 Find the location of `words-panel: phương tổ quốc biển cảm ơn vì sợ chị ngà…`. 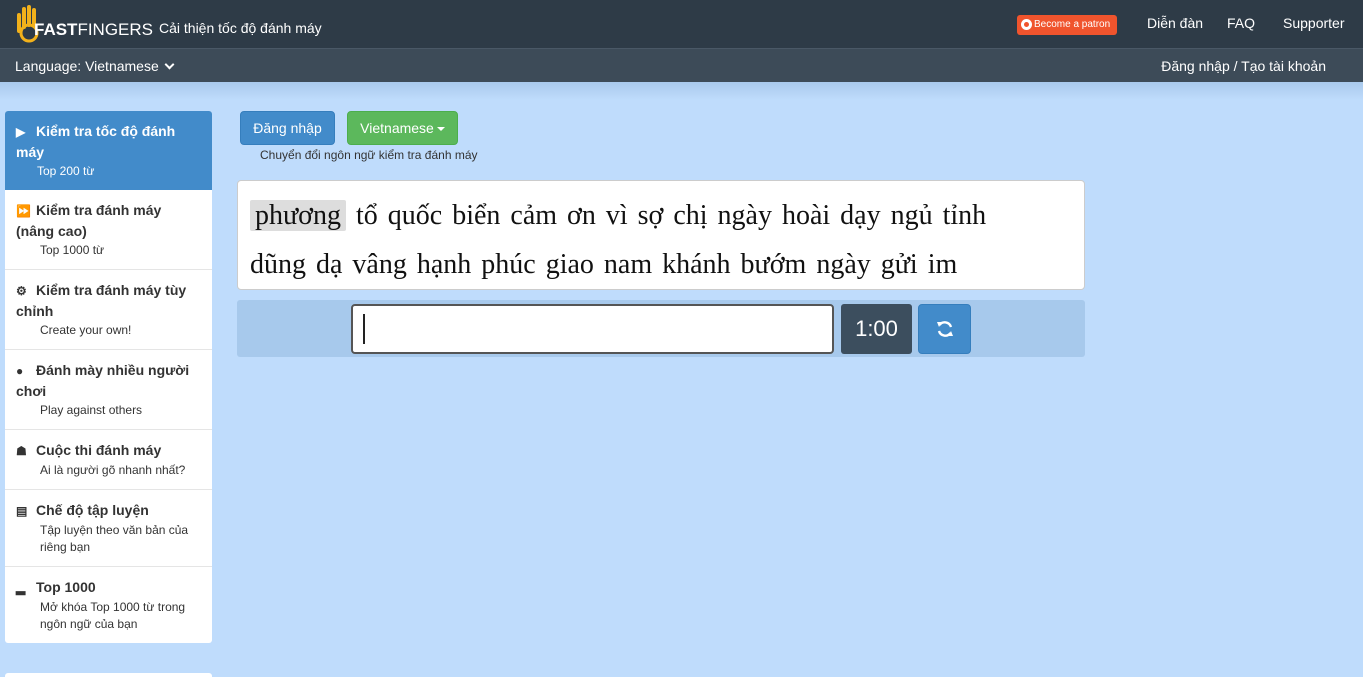

words-panel: phương tổ quốc biển cảm ơn vì sợ chị ngà… is located at coordinates (661, 235).